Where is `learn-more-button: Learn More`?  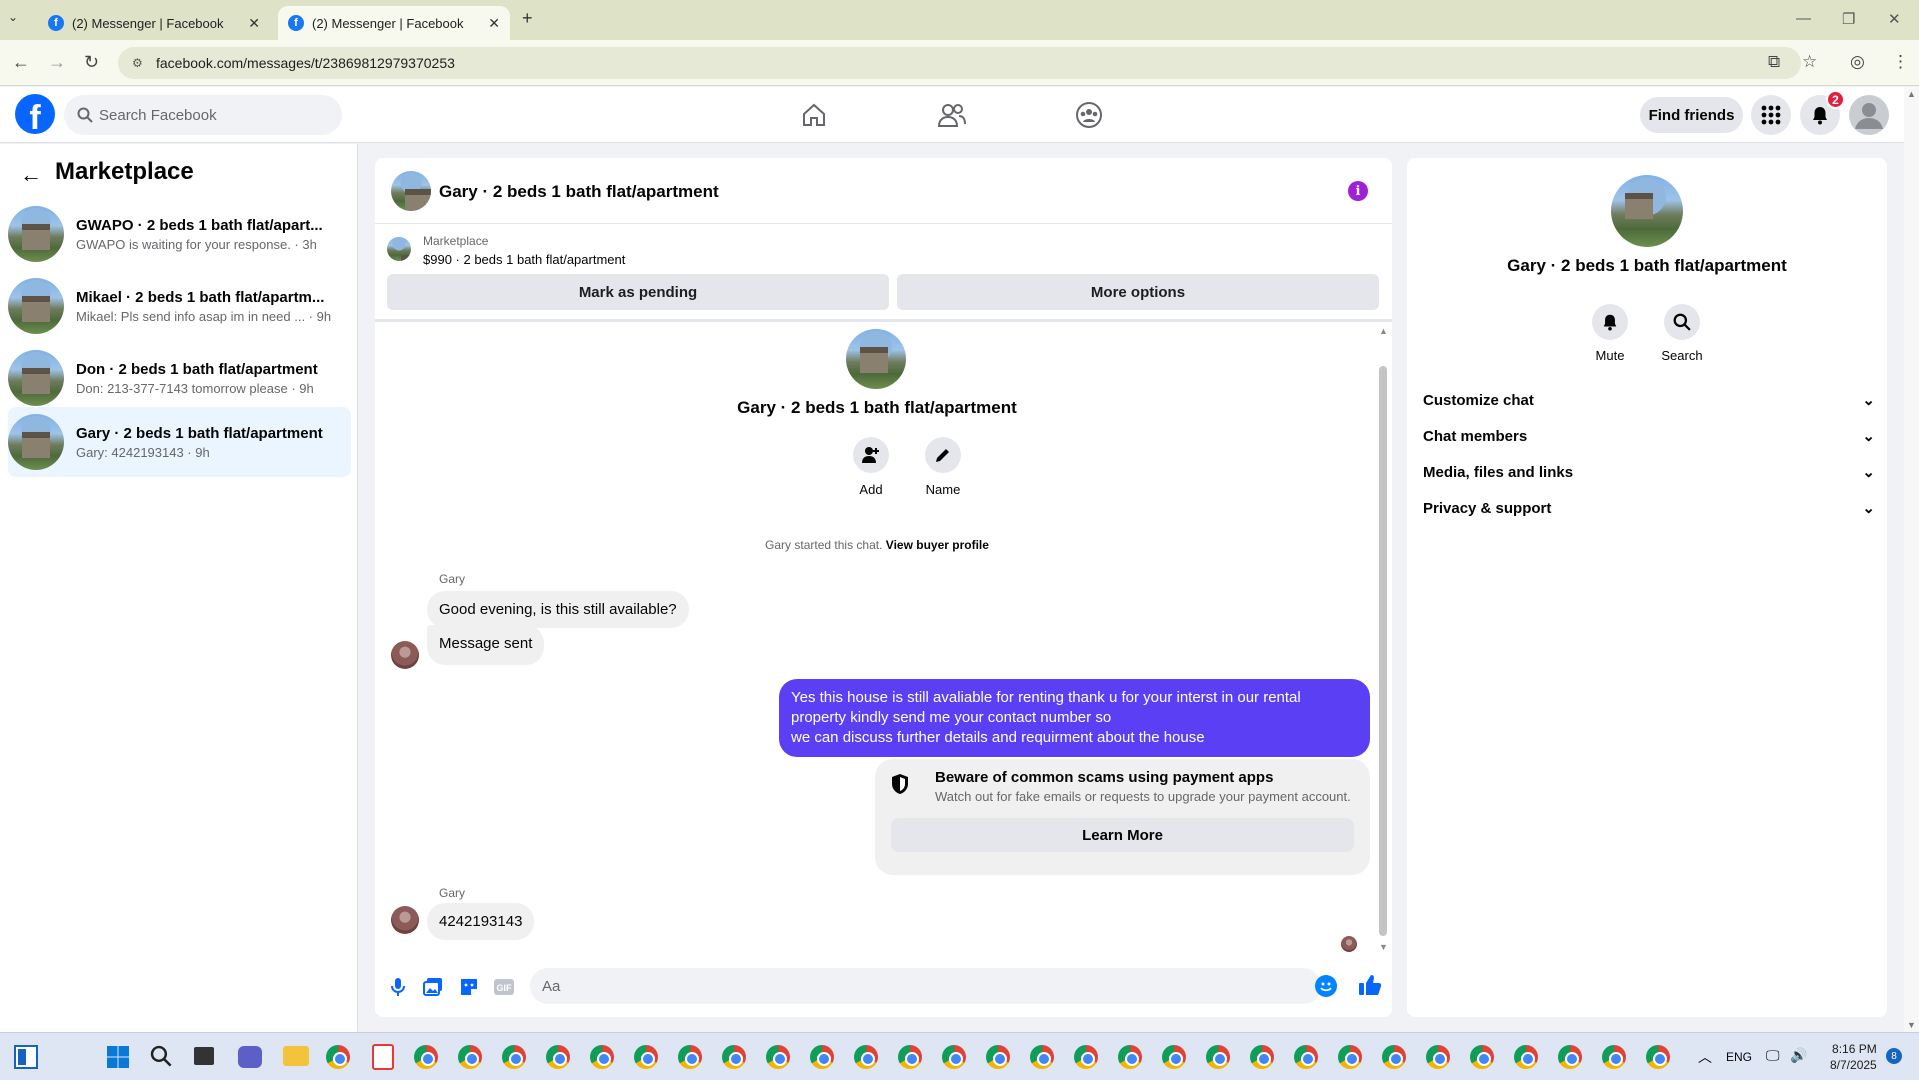
learn-more-button: Learn More is located at coordinates (1122, 835).